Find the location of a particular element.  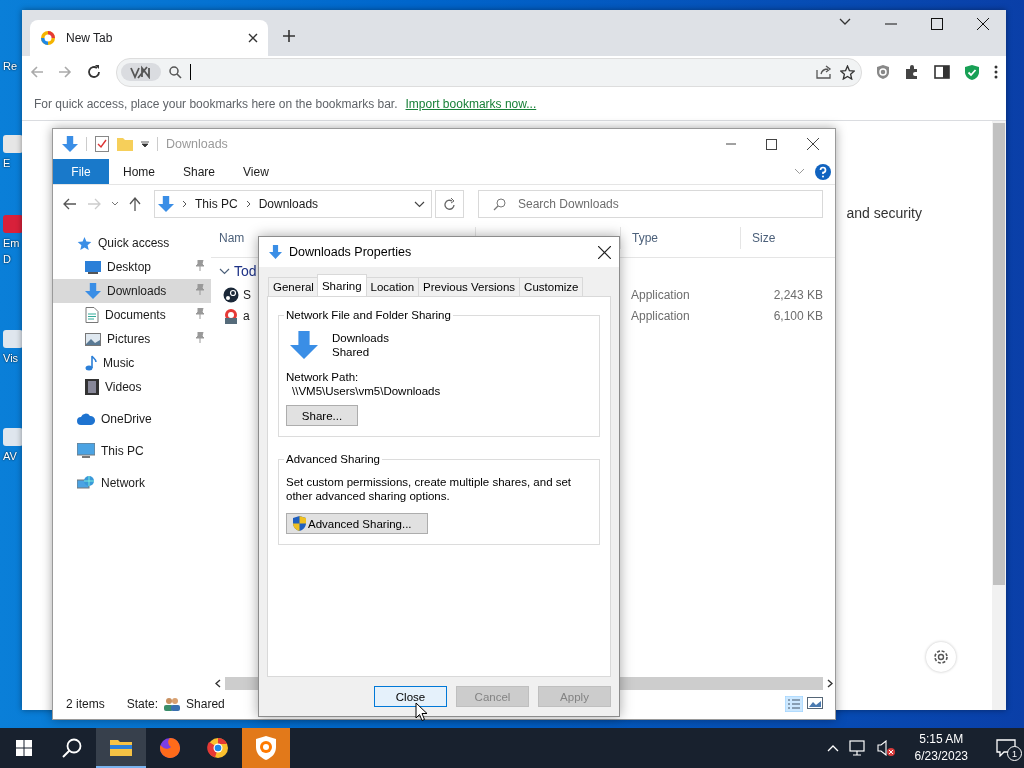

ribbon-tab: View is located at coordinates (256, 171).